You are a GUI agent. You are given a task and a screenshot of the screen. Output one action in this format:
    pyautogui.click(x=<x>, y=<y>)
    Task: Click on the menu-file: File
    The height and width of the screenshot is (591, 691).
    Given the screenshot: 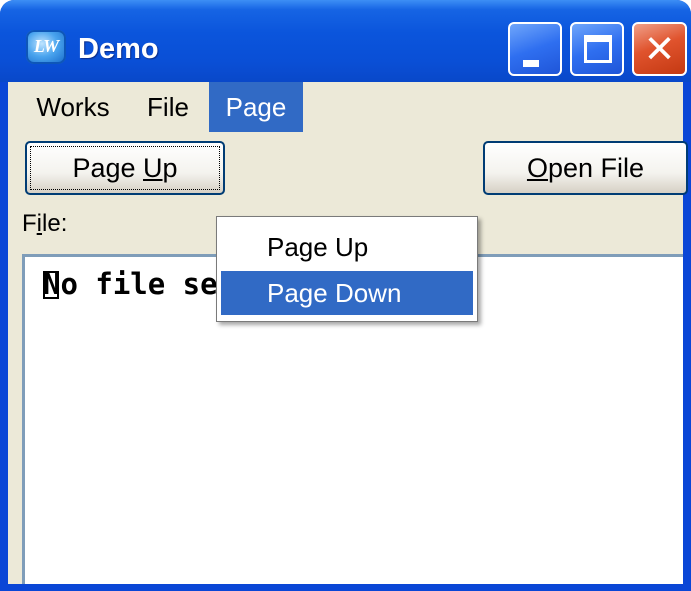 What is the action you would take?
    pyautogui.click(x=168, y=107)
    